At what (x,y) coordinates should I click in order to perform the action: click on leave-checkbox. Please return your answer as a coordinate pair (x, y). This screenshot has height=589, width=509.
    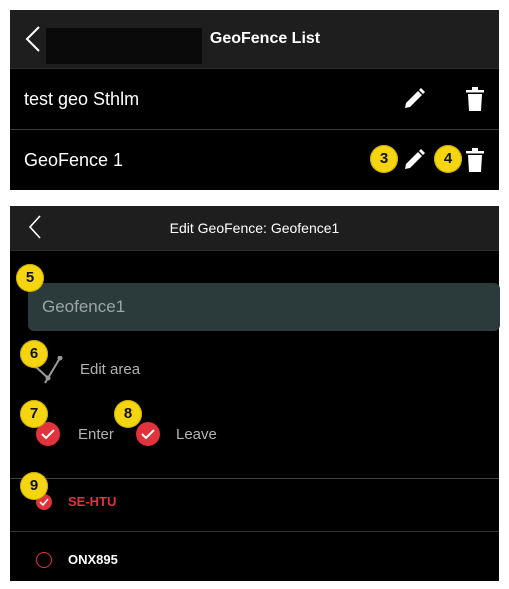
    Looking at the image, I should click on (148, 434).